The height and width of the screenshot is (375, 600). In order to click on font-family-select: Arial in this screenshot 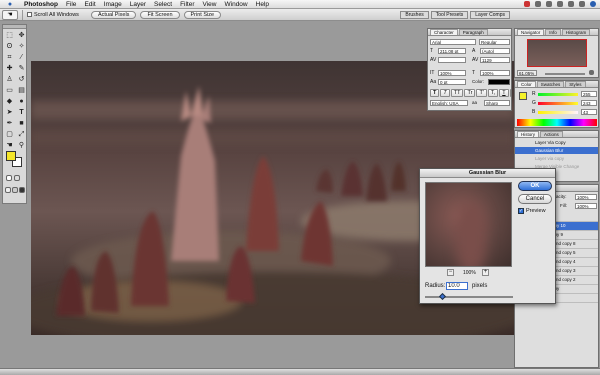, I will do `click(453, 42)`.